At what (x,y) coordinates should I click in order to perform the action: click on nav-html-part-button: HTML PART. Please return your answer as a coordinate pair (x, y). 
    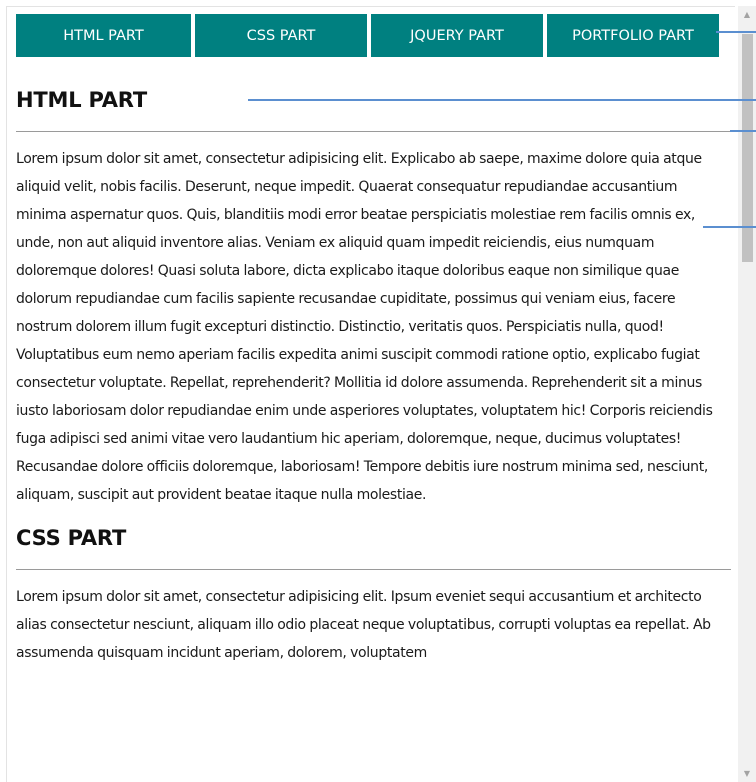
    Looking at the image, I should click on (103, 35).